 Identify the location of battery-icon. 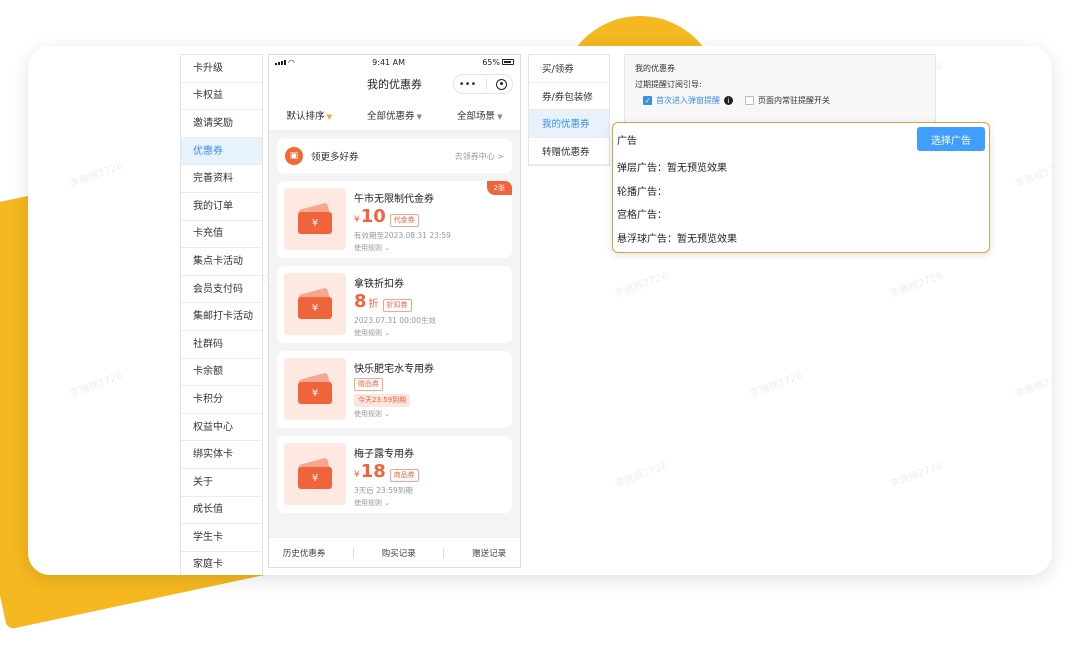
(508, 62).